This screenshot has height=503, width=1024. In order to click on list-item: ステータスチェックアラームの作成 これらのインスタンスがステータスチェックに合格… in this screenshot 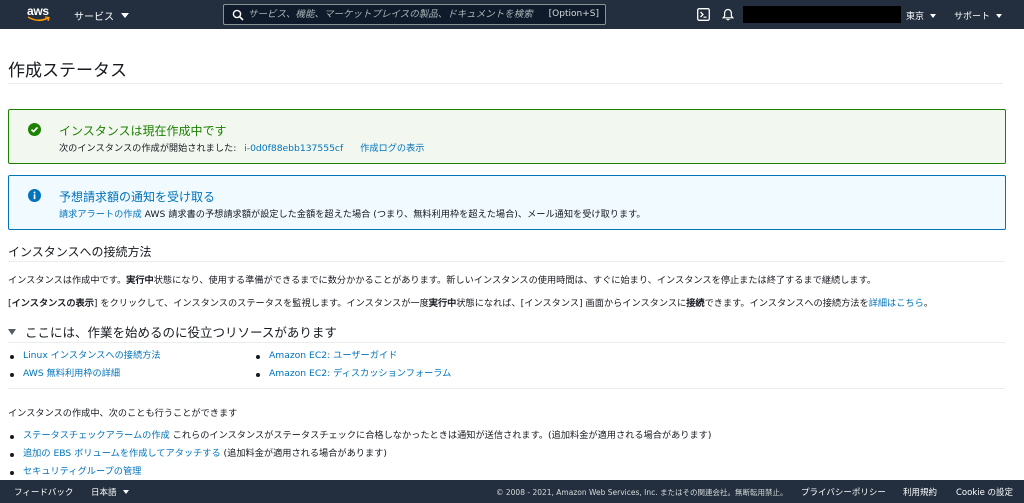, I will do `click(359, 436)`.